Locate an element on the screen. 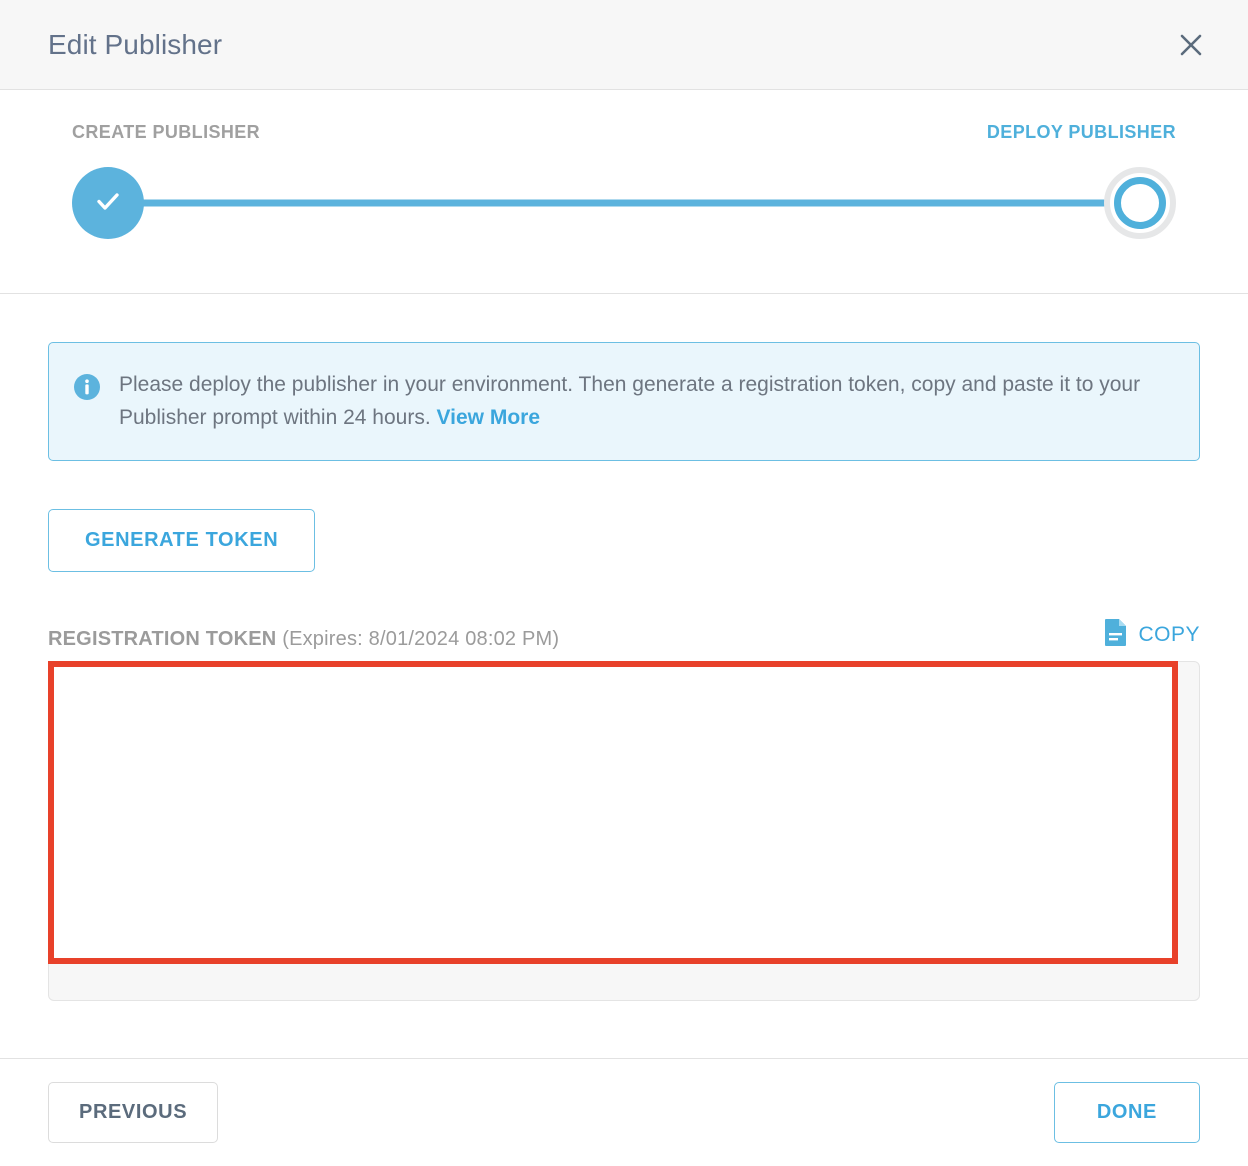 The width and height of the screenshot is (1248, 1166). step-labels: CREATE PUBLISHER DEPLOY PUBLISHER is located at coordinates (624, 132).